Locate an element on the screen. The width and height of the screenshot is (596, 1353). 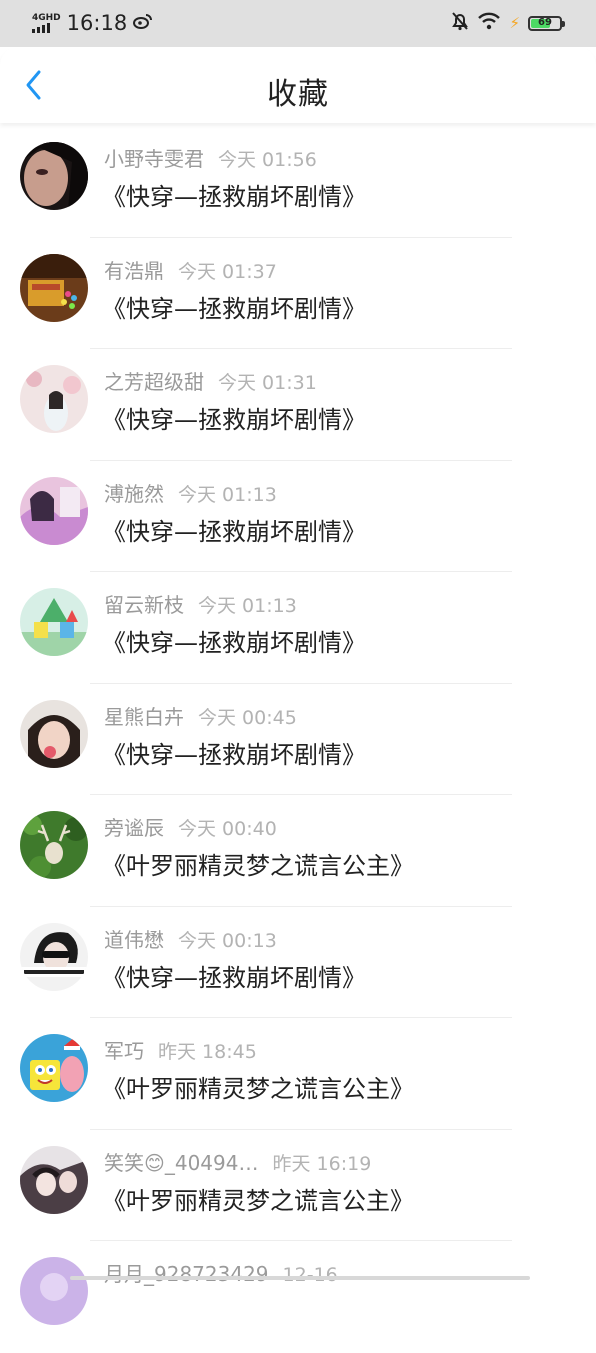
user-name: 道伟懋 is located at coordinates (134, 940).